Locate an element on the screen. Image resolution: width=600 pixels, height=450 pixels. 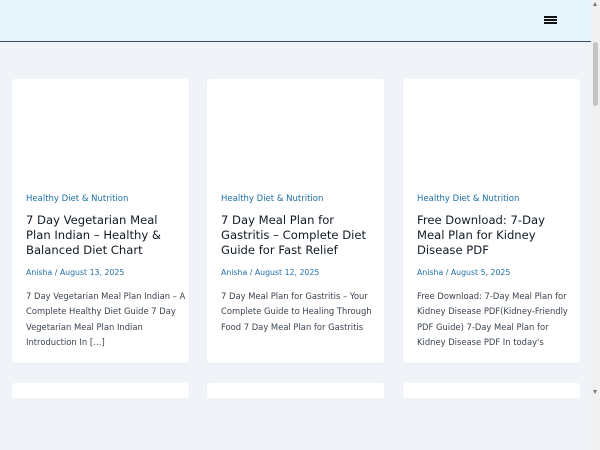
post-meta: Anisha / August 12, 2025 is located at coordinates (270, 272).